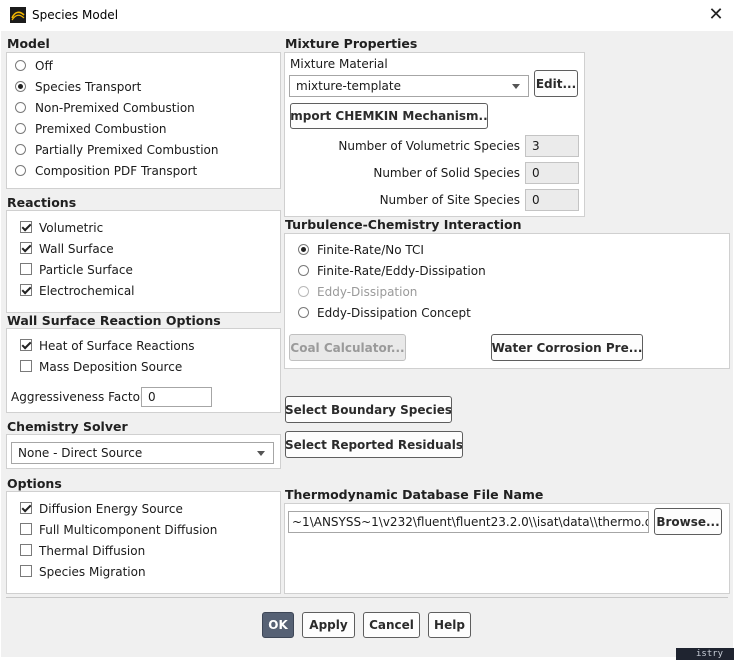 This screenshot has width=734, height=660. What do you see at coordinates (278, 625) in the screenshot?
I see `ok-button: OK` at bounding box center [278, 625].